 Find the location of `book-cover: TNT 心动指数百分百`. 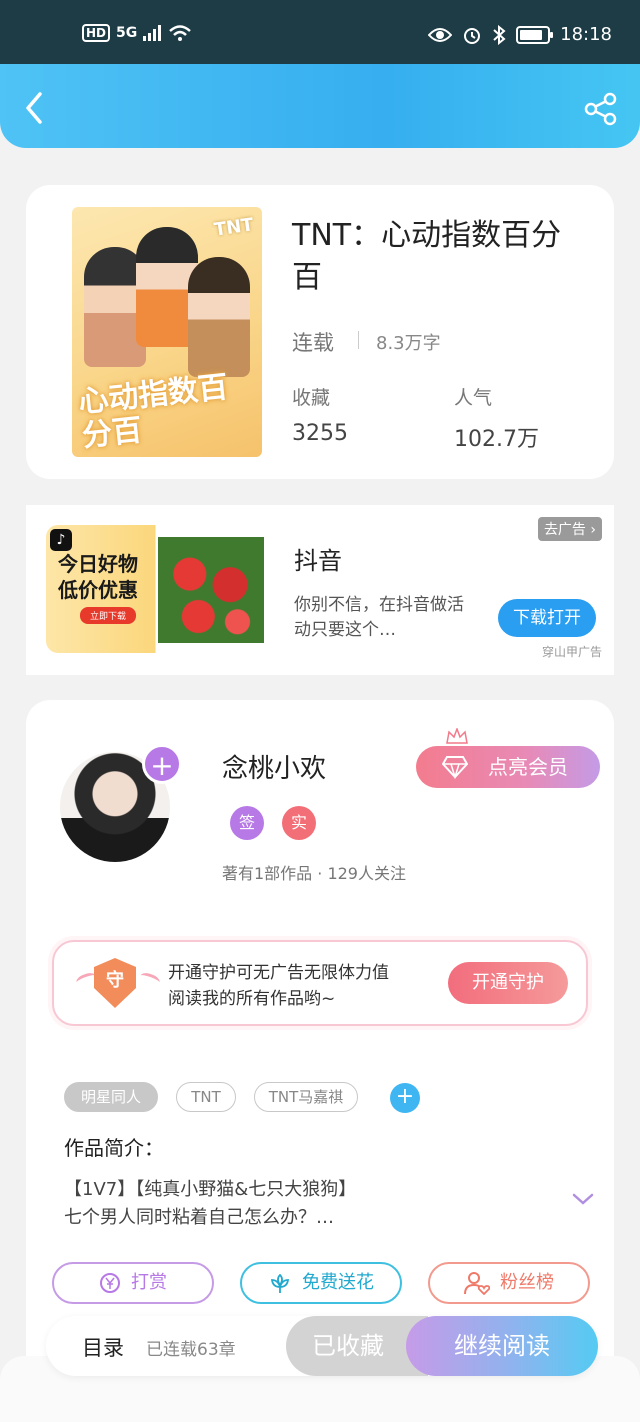

book-cover: TNT 心动指数百分百 is located at coordinates (167, 332).